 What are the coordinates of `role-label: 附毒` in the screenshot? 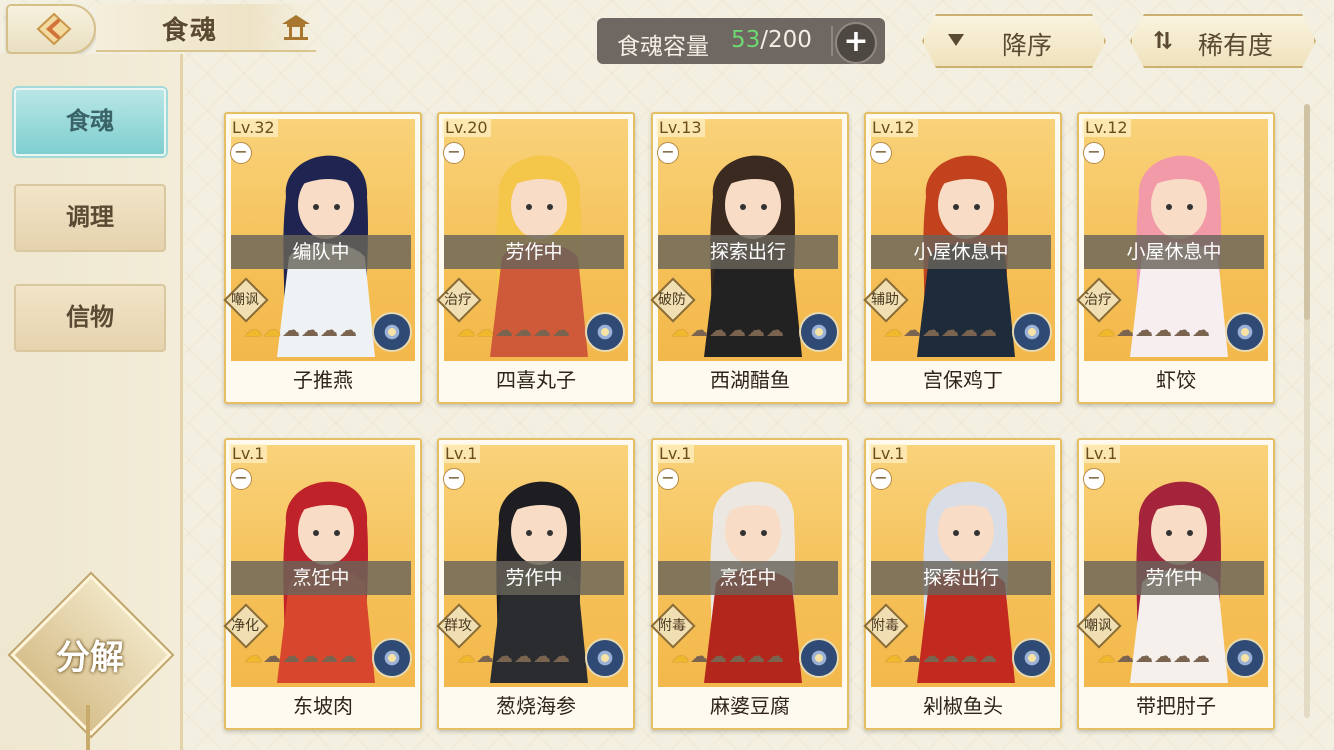 It's located at (885, 626).